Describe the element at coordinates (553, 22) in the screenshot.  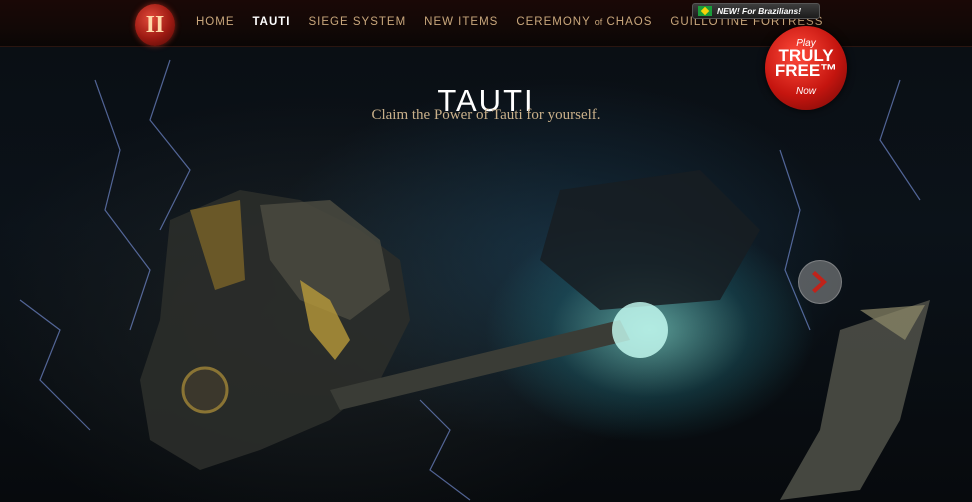
I see `nav-ceremony-label-pre: CEREMONY` at that location.